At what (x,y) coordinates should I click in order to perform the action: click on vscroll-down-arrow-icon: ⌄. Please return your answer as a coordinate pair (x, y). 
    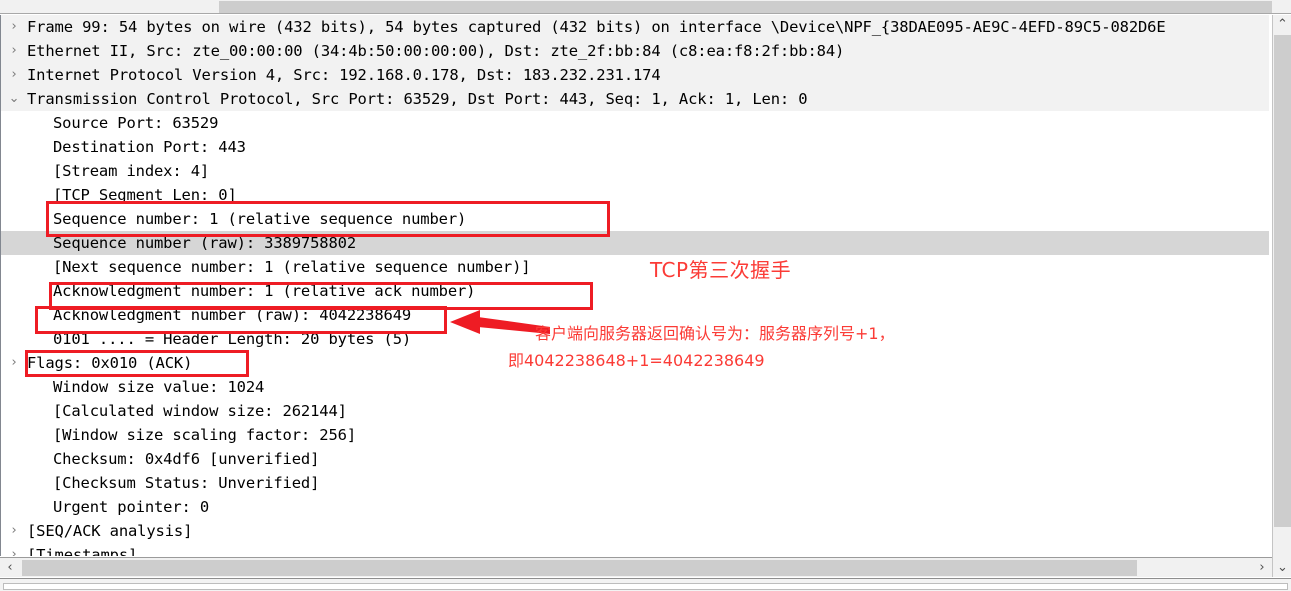
    Looking at the image, I should click on (1282, 567).